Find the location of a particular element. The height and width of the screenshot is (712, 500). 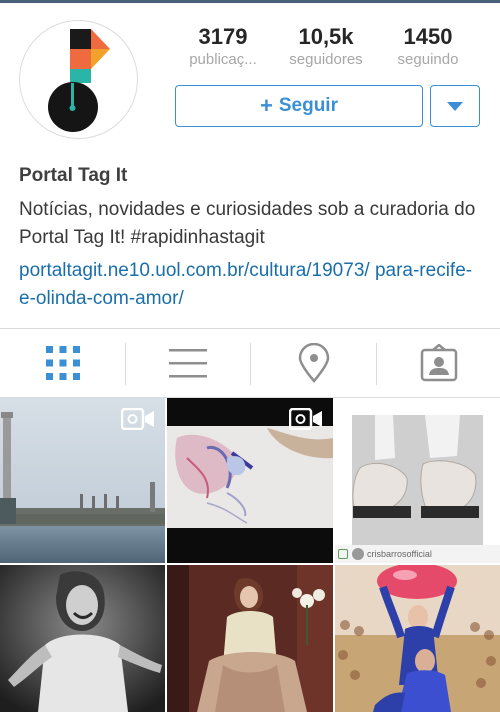

tagged-person-icon is located at coordinates (438, 363).